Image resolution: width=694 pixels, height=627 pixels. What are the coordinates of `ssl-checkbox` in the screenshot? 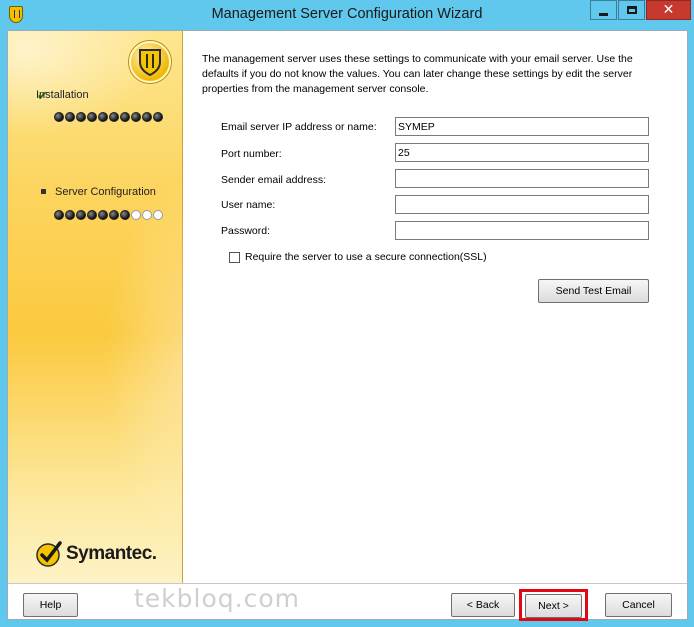 It's located at (234, 257).